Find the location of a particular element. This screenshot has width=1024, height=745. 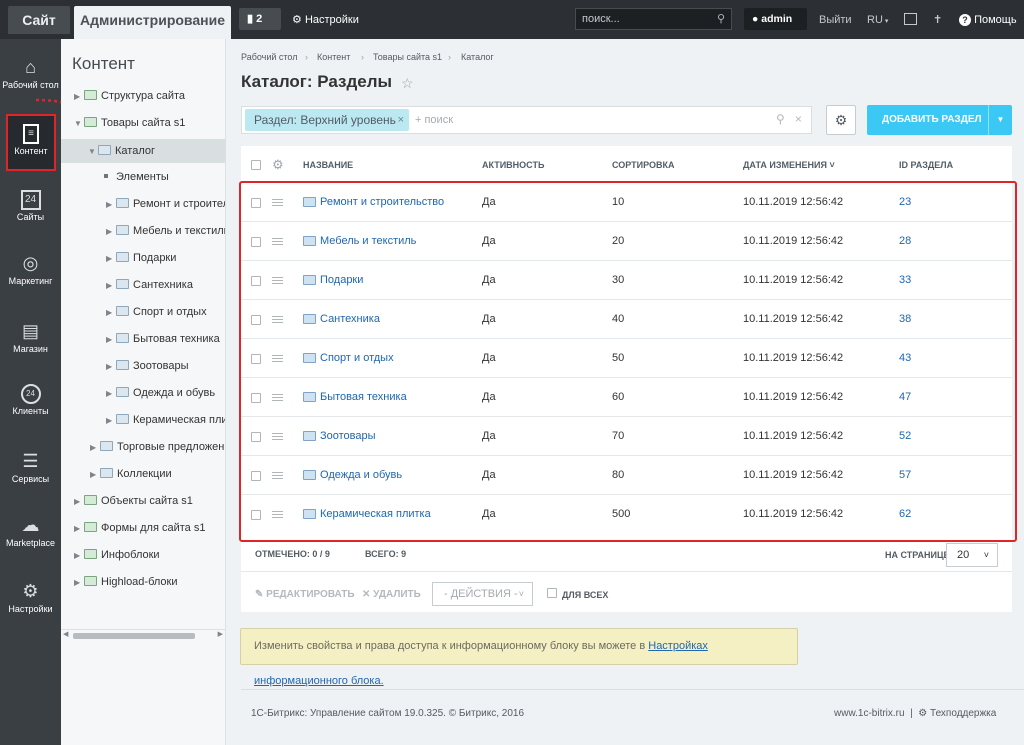

nav-settings: ⚙ Настройки is located at coordinates (30, 597).